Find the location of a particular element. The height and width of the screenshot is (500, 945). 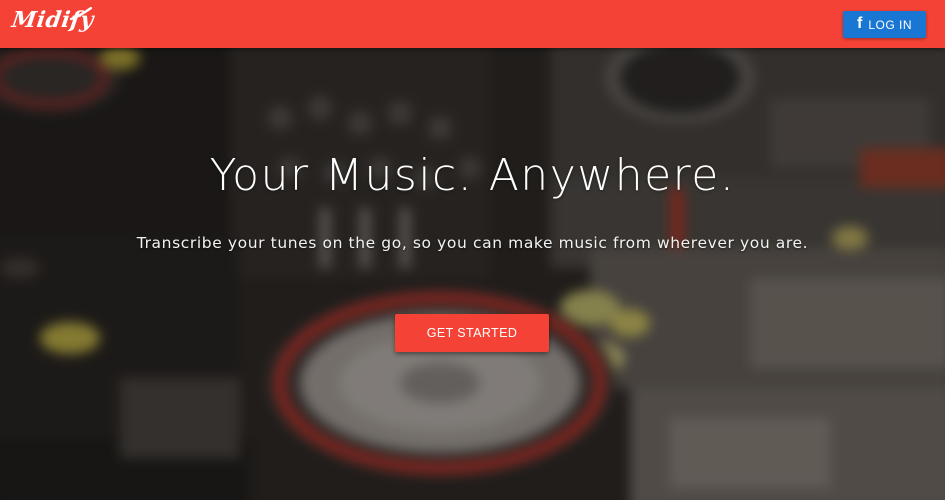

get-started-label: GET STARTED is located at coordinates (472, 333).